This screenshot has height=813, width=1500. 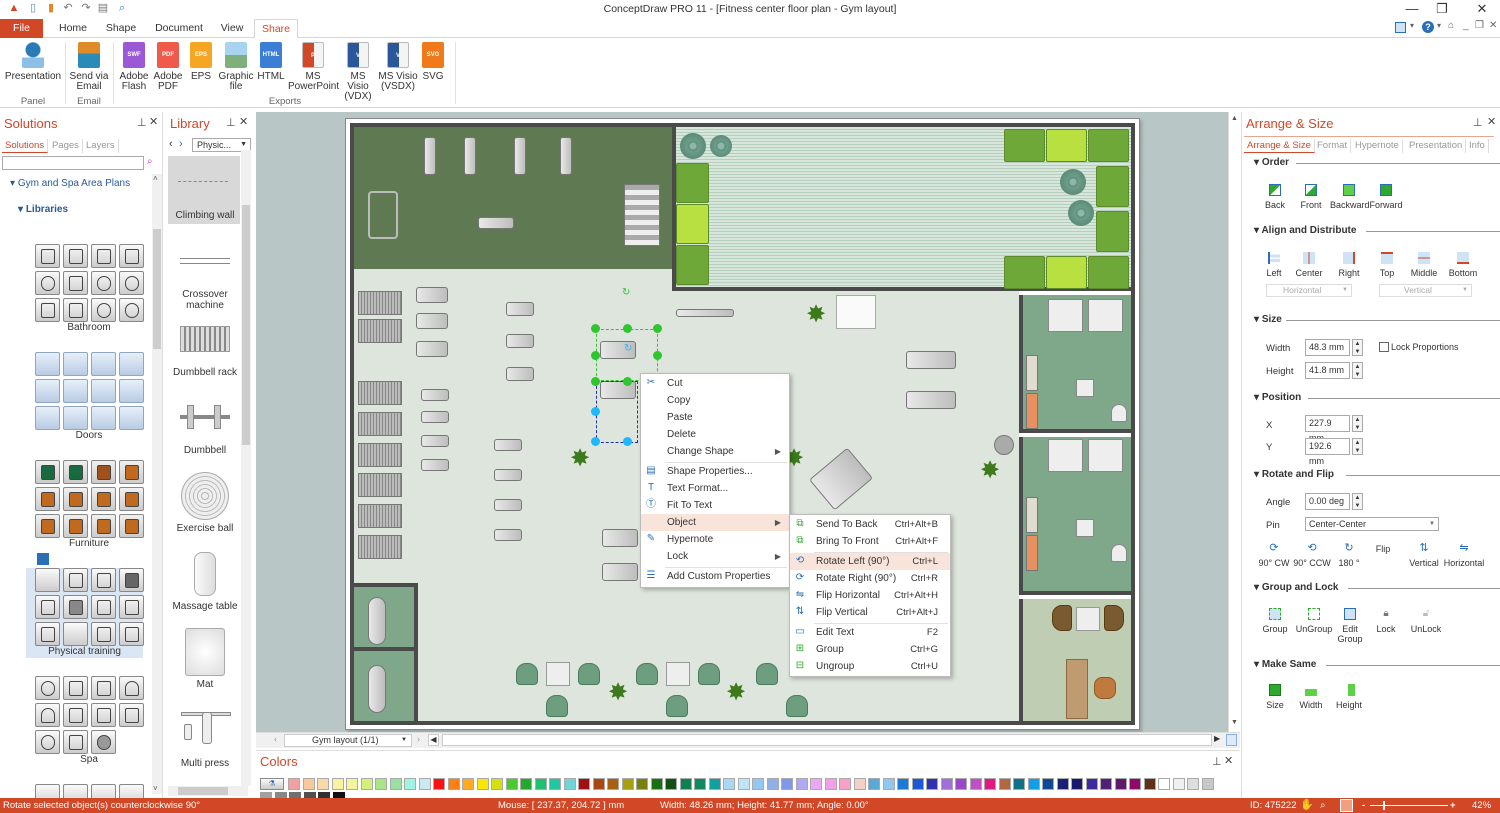 What do you see at coordinates (1349, 555) in the screenshot?
I see `rotate-180-button: ↻ 180 °` at bounding box center [1349, 555].